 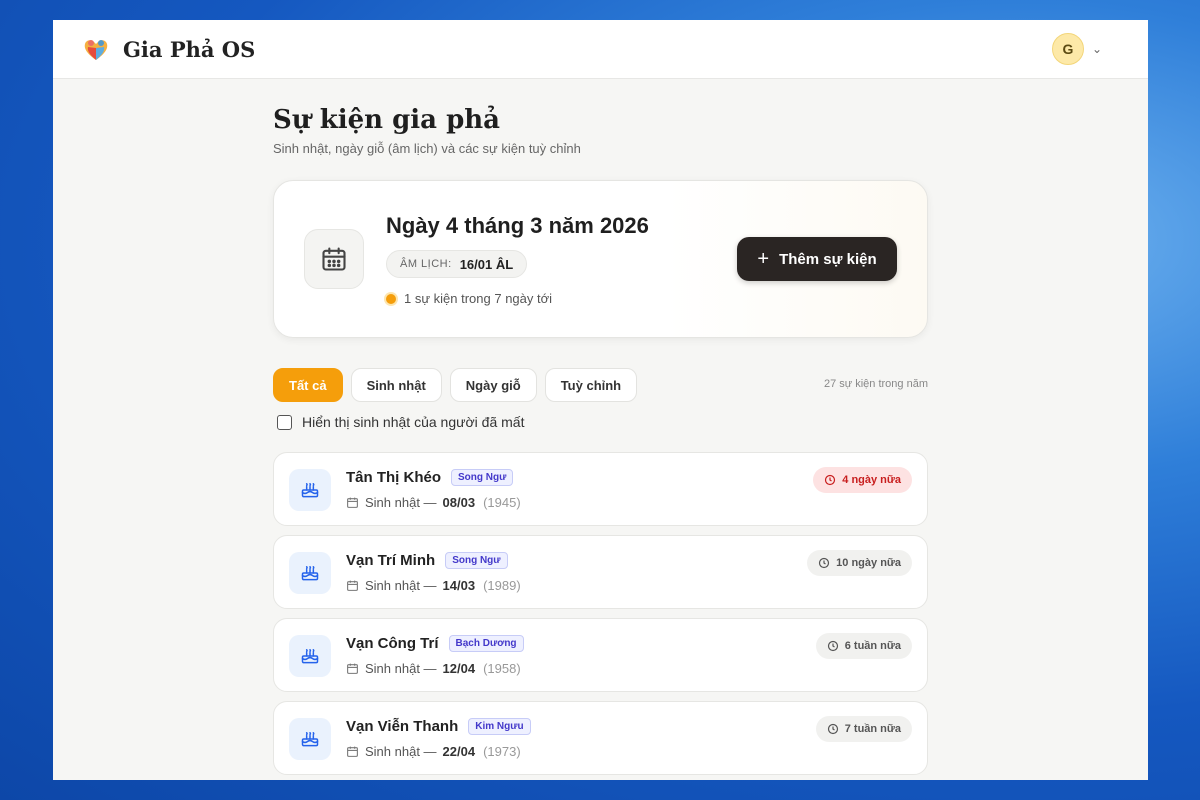 What do you see at coordinates (308, 385) in the screenshot?
I see `tab-all: Tất cả` at bounding box center [308, 385].